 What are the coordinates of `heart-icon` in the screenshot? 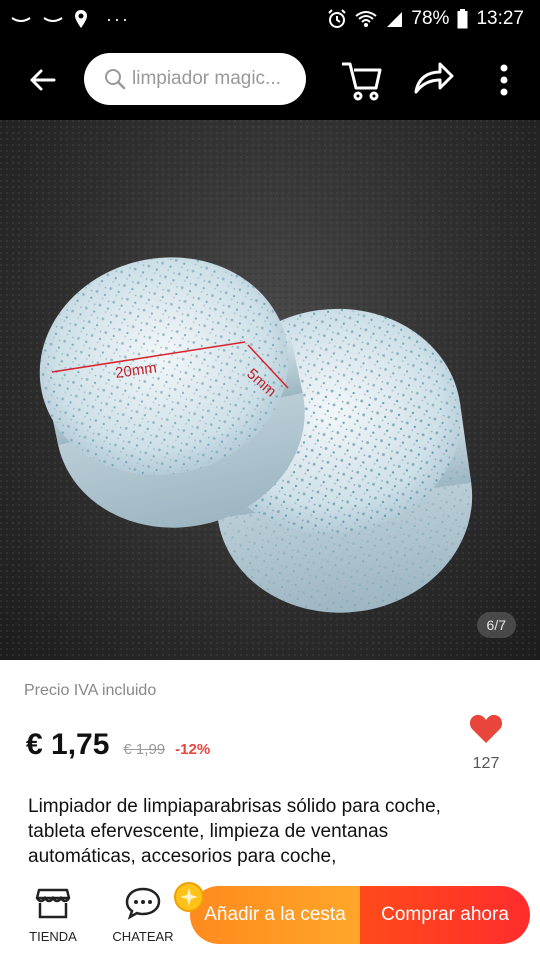 It's located at (486, 728).